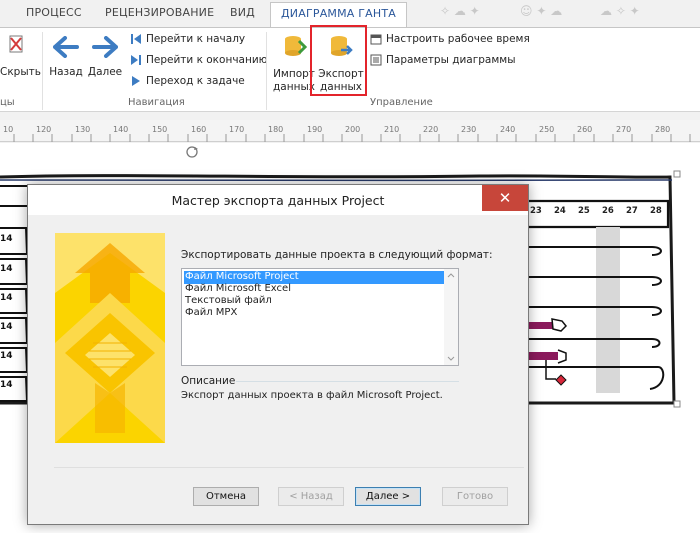  Describe the element at coordinates (388, 496) in the screenshot. I see `next-button: Далее >` at that location.